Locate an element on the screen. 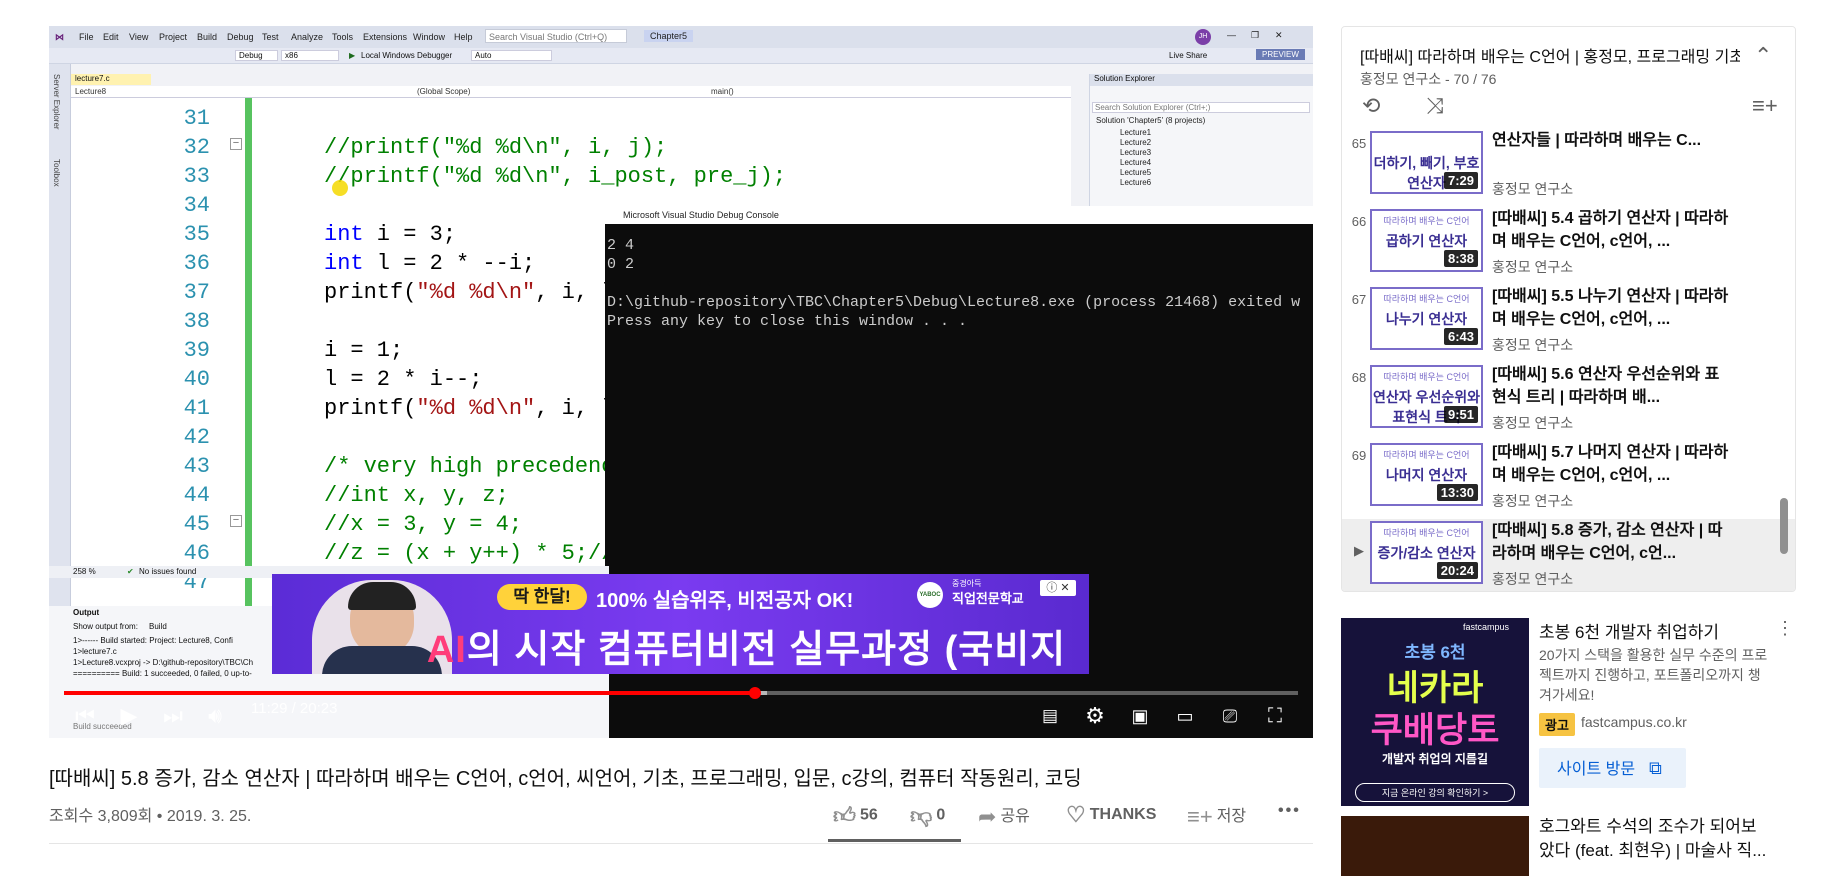  playlist-thumbnail: 따라하며 배우는 C언어 나머지 연산자 13:30 is located at coordinates (1426, 474).